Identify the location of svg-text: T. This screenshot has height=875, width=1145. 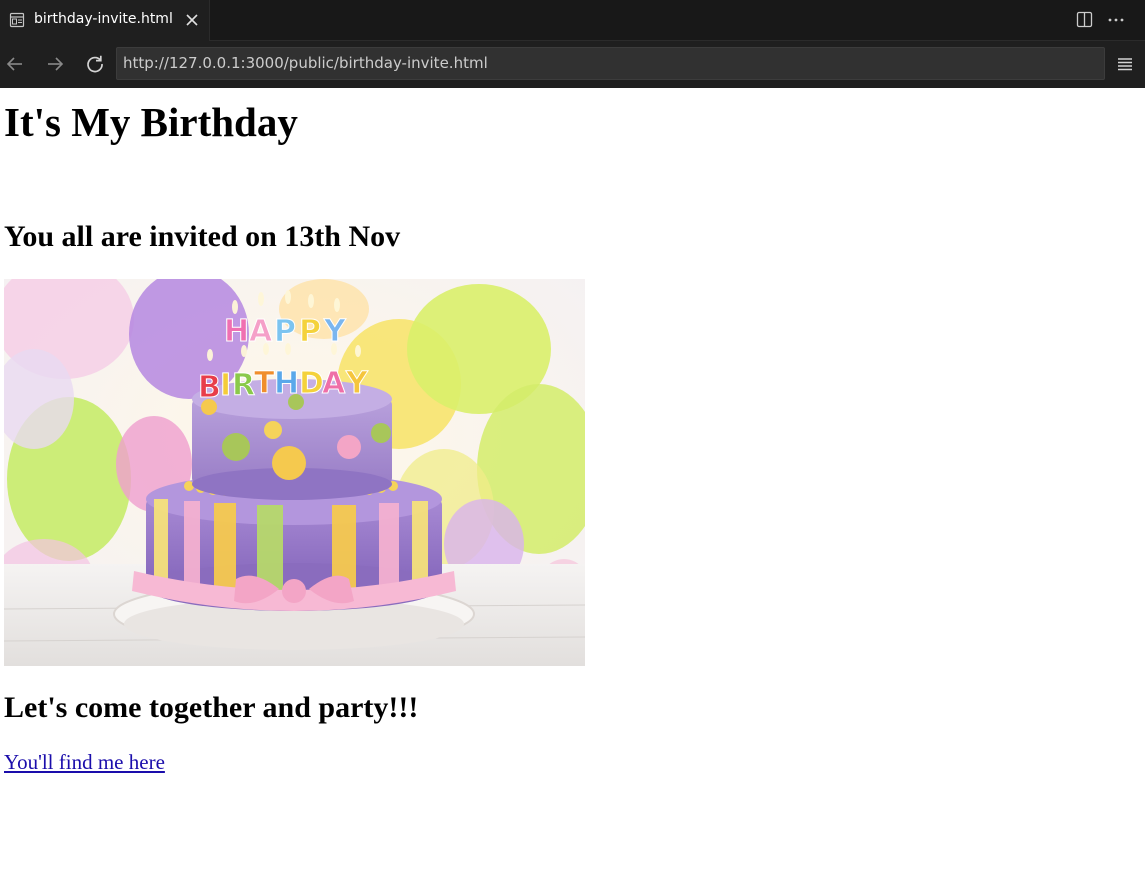
(264, 383).